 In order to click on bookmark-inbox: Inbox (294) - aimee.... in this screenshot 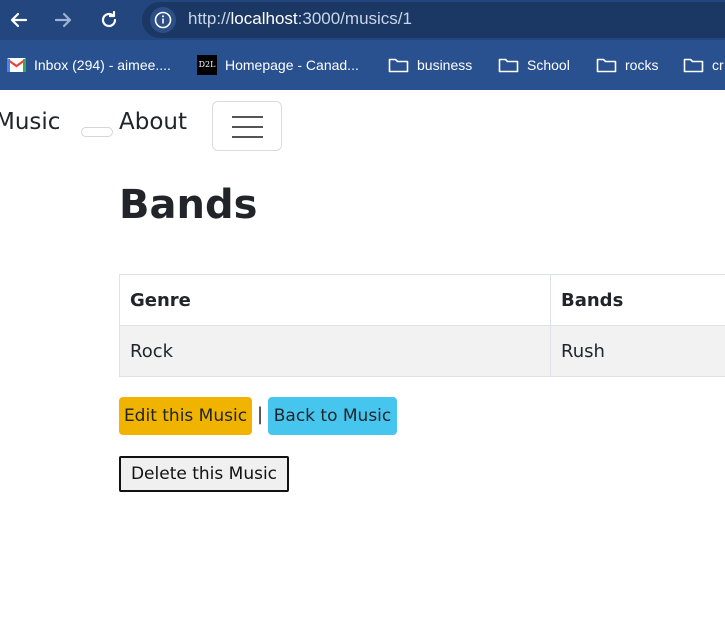, I will do `click(89, 65)`.